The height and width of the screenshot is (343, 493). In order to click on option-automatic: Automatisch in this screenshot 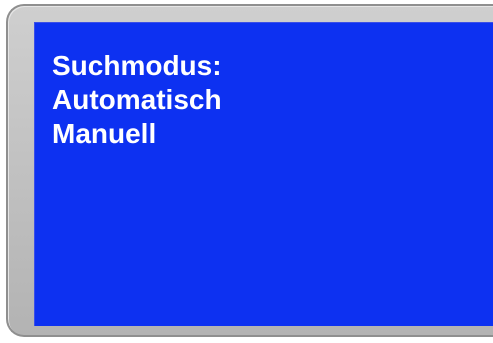, I will do `click(137, 100)`.